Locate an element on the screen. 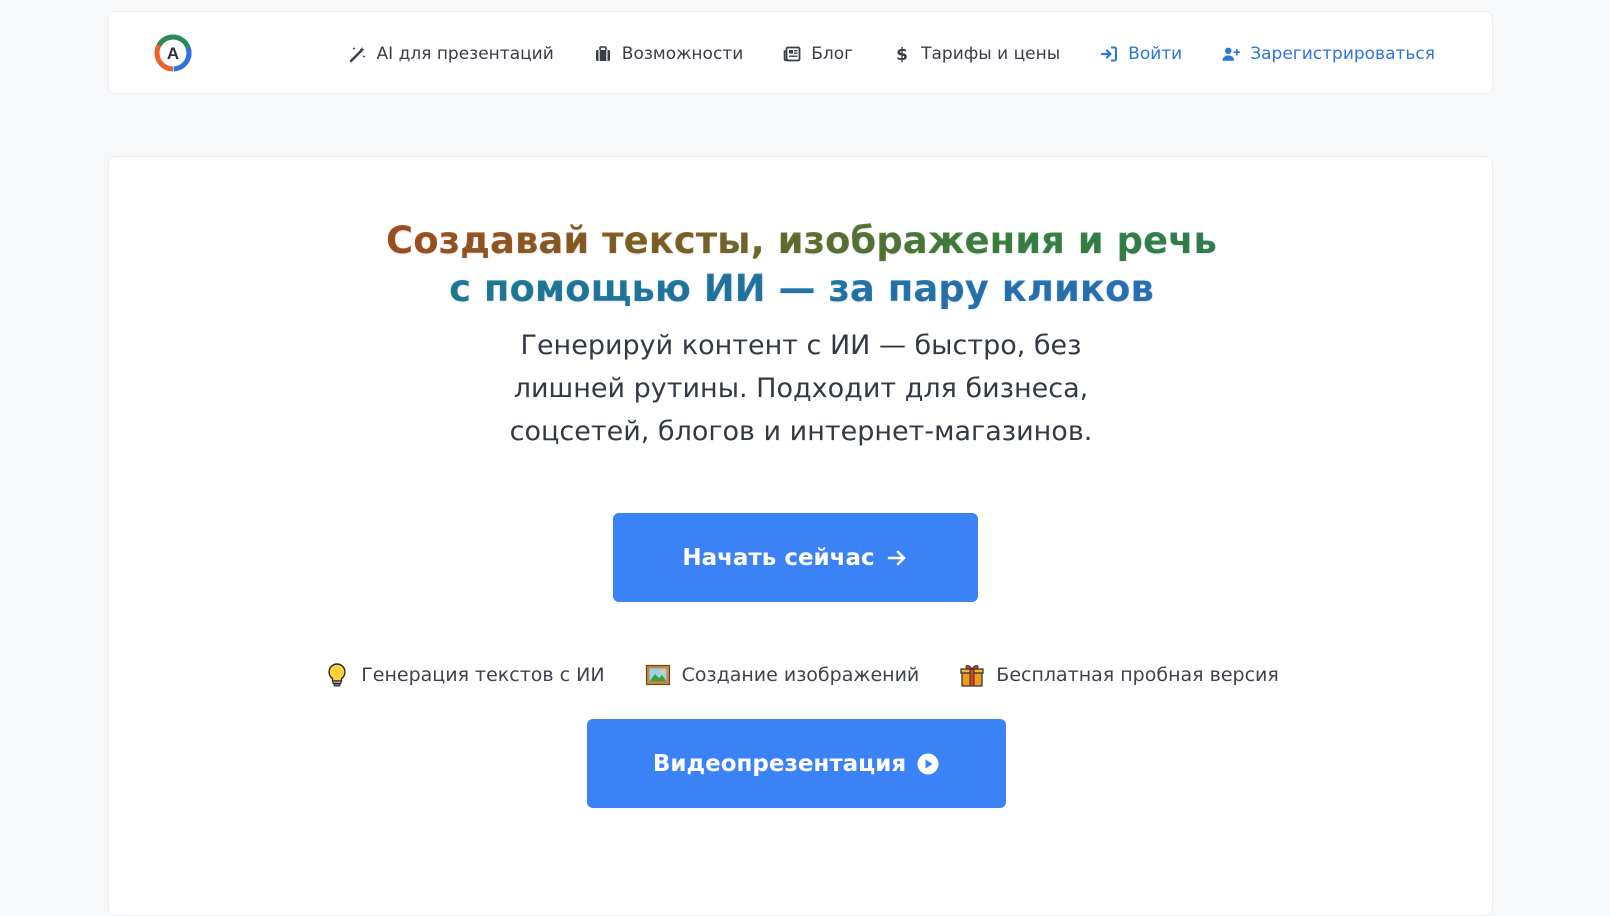 The width and height of the screenshot is (1610, 916). nav-register: Зарегистрироваться is located at coordinates (1328, 54).